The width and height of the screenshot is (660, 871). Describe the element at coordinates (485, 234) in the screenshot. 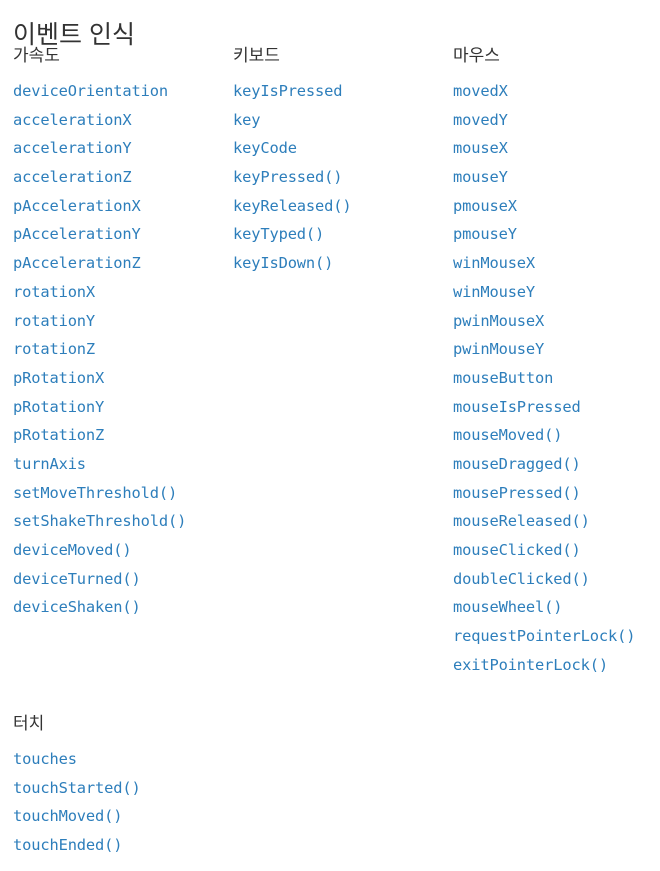

I see `api-link-pmouse-y: pmouseY` at that location.